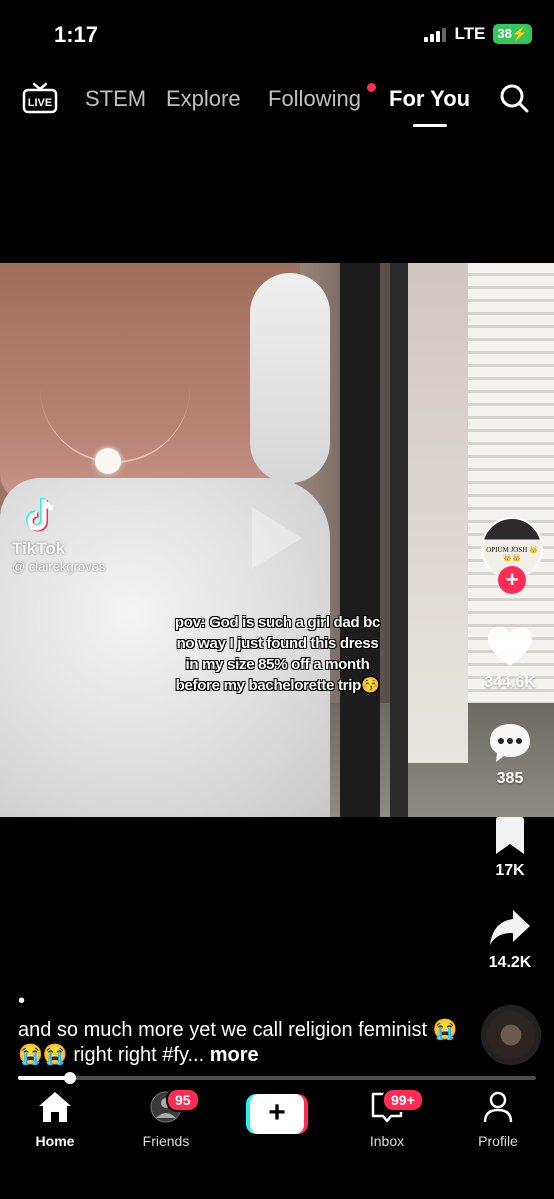  I want to click on tab-for-you: For You, so click(429, 99).